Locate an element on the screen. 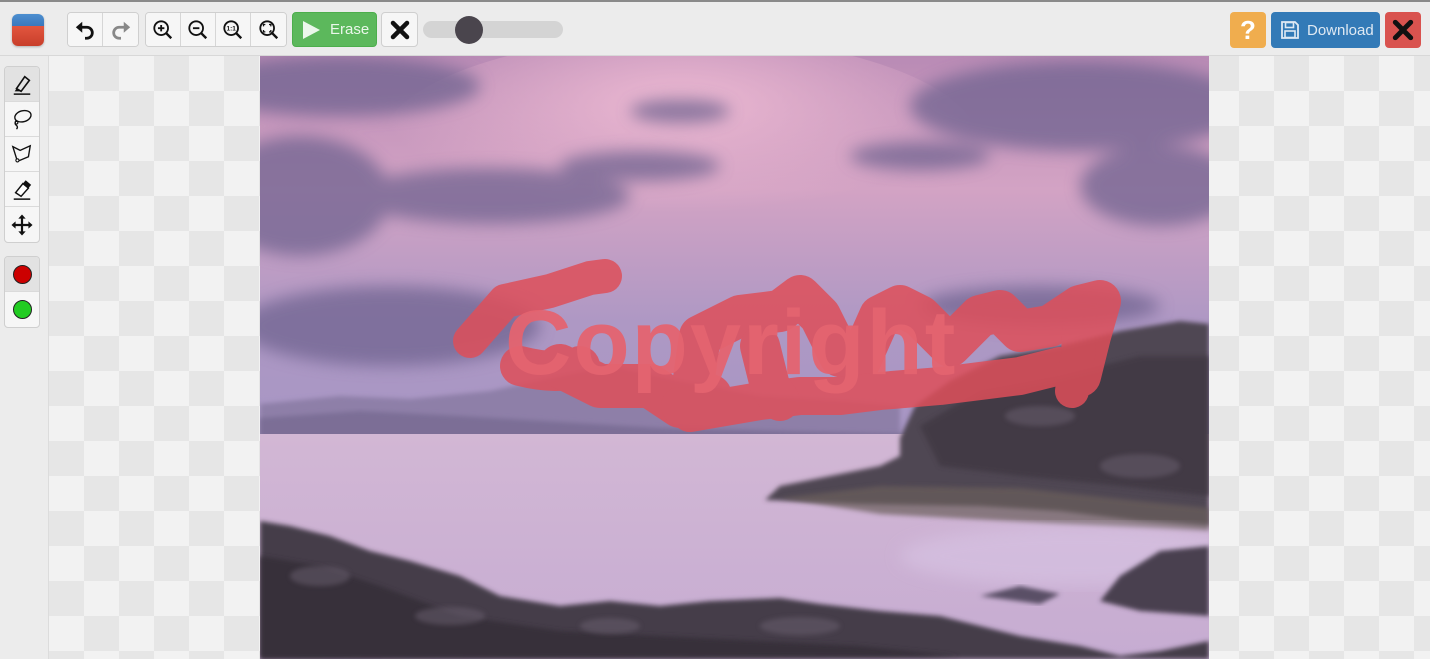 This screenshot has width=1430, height=659. clear-mask-button is located at coordinates (399, 29).